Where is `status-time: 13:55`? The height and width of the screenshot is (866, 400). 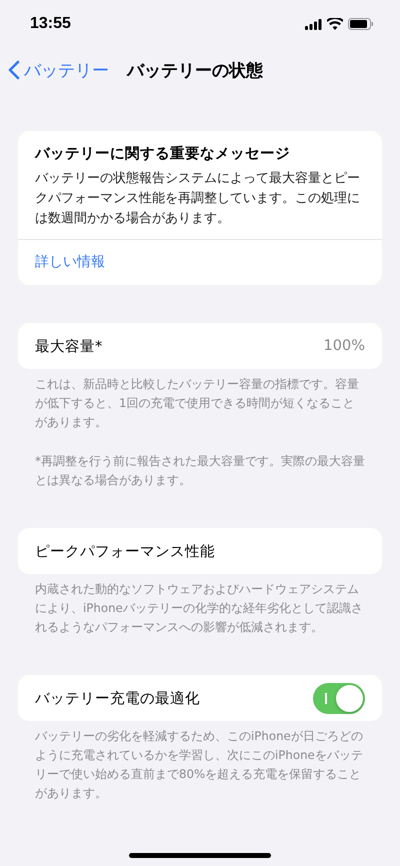 status-time: 13:55 is located at coordinates (50, 24).